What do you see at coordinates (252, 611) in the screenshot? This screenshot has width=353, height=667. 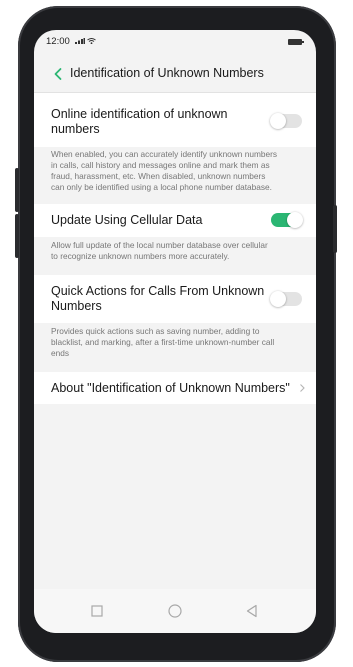 I see `back-icon` at bounding box center [252, 611].